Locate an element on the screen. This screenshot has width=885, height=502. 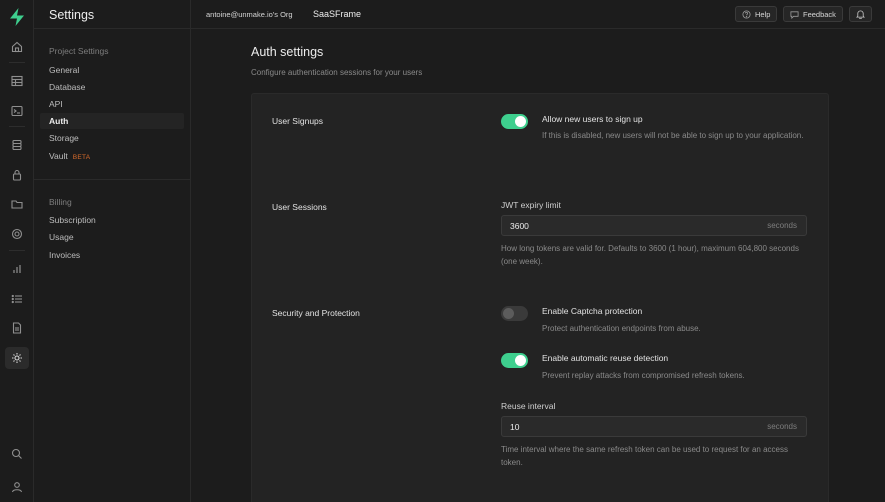
lock-icon is located at coordinates (17, 175).